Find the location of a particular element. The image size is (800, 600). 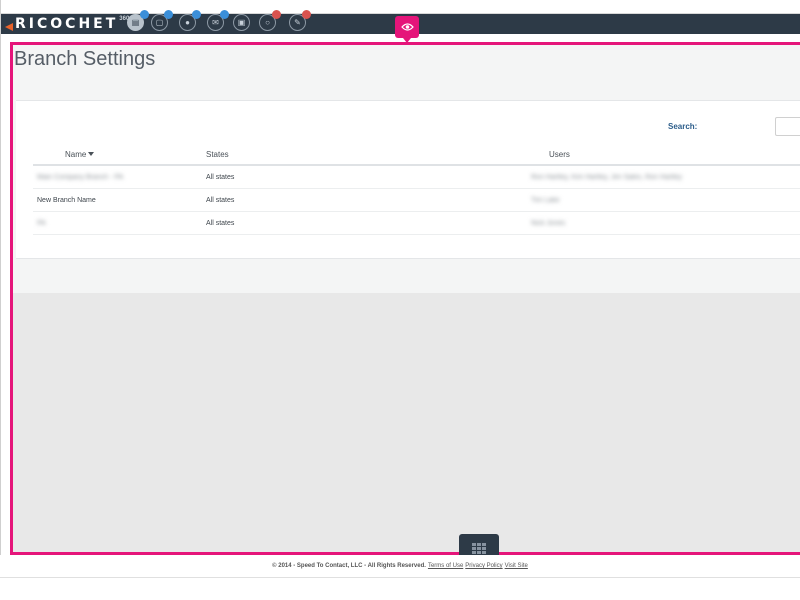

eye-icon is located at coordinates (407, 27).